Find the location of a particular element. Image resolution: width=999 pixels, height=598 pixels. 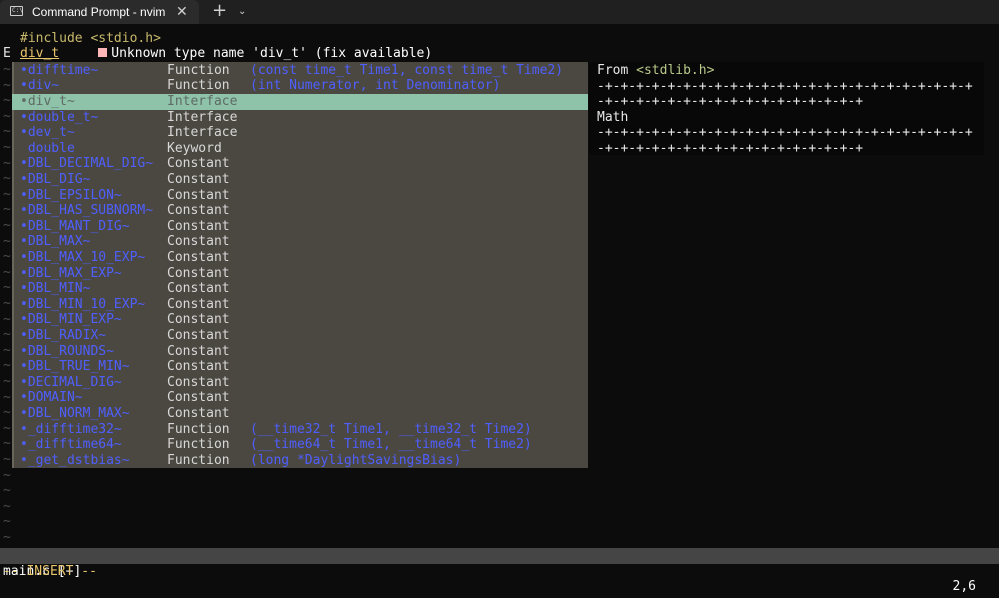

completion-abbr: •DBL_MAX_EXP~ is located at coordinates (71, 273).